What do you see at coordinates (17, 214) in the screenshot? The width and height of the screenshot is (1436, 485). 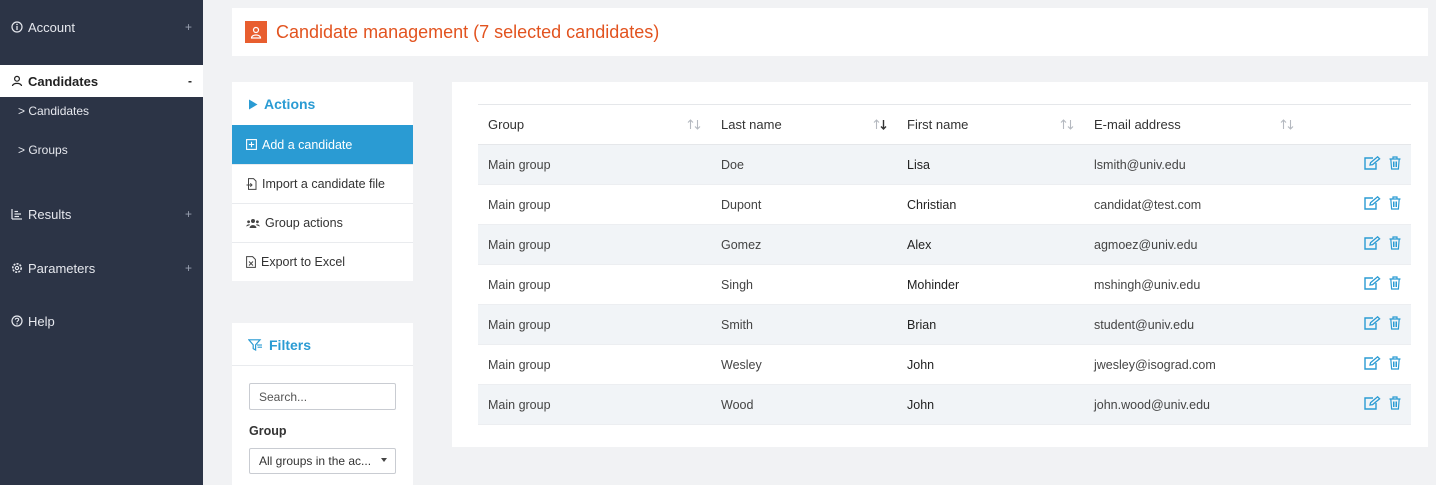 I see `bar-chart-icon` at bounding box center [17, 214].